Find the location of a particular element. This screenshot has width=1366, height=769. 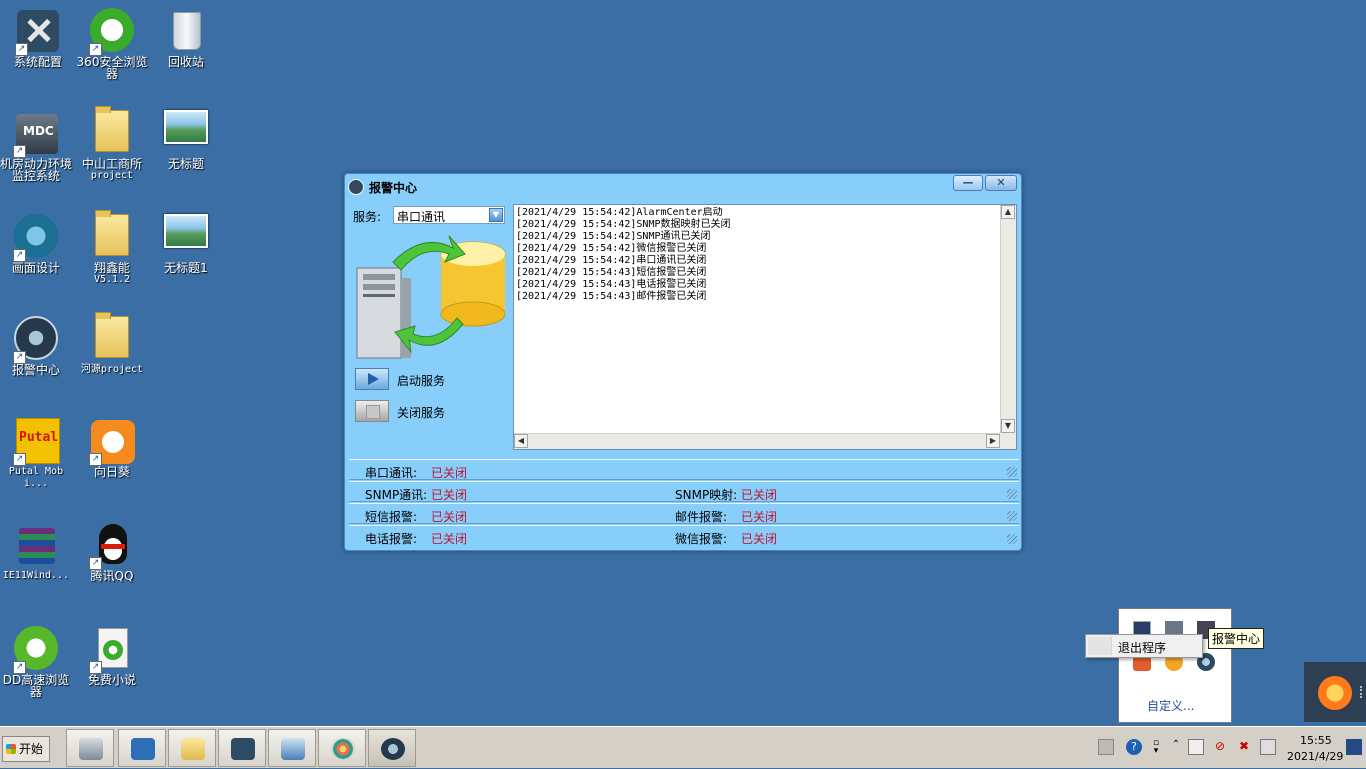

log-line: [2021/4/29 15:54:42]串口通讯已关闭 is located at coordinates (611, 260).